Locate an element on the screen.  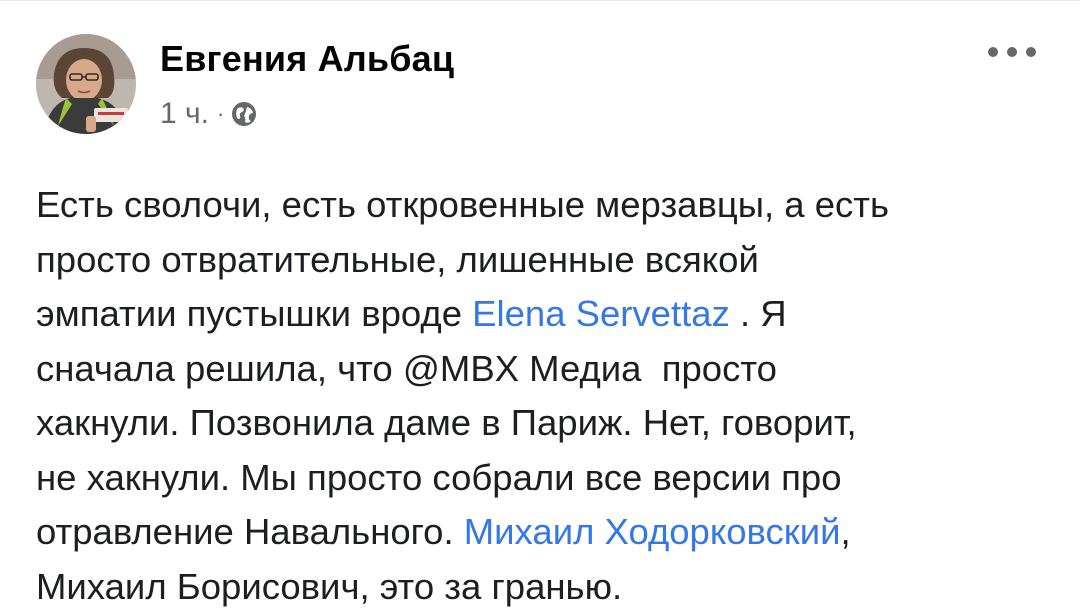
post-text-line: просто отвратительные, лишенные всякой is located at coordinates (541, 260).